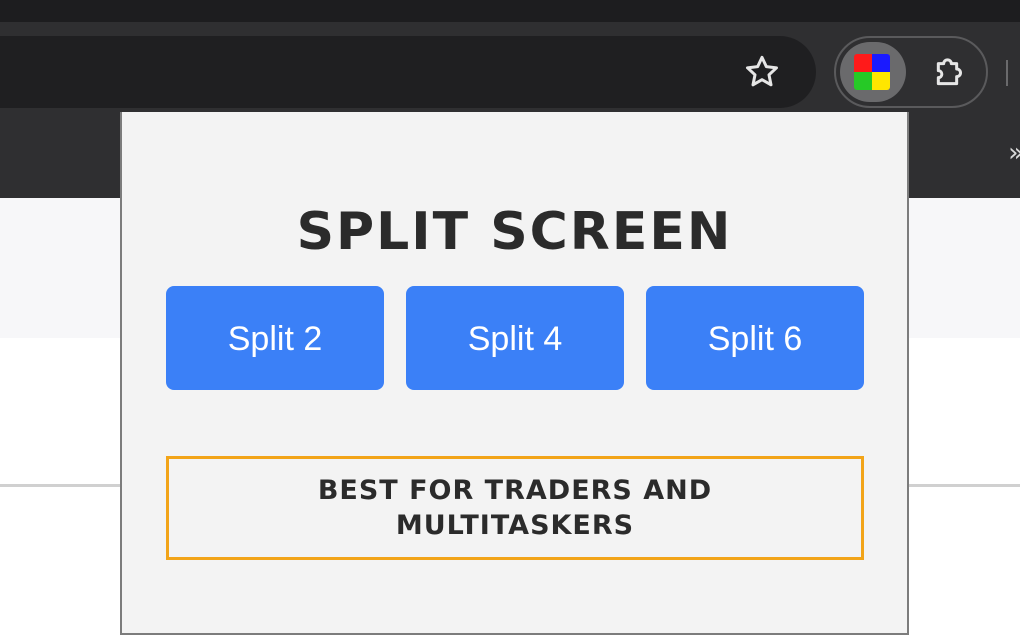  What do you see at coordinates (1007, 73) in the screenshot?
I see `toolbar-divider` at bounding box center [1007, 73].